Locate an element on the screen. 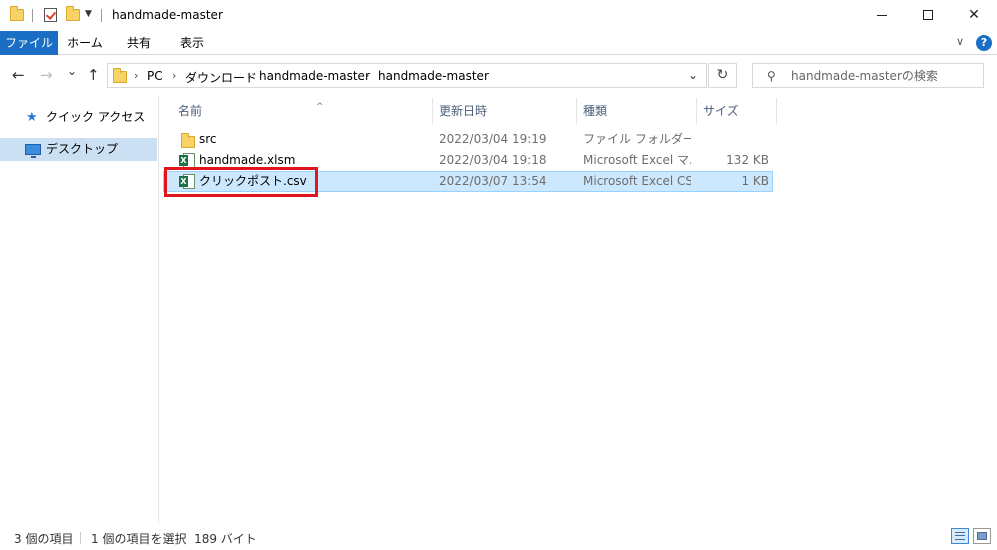 Image resolution: width=997 pixels, height=550 pixels. quick-access-dropdown-icon: ▼ is located at coordinates (88, 14).